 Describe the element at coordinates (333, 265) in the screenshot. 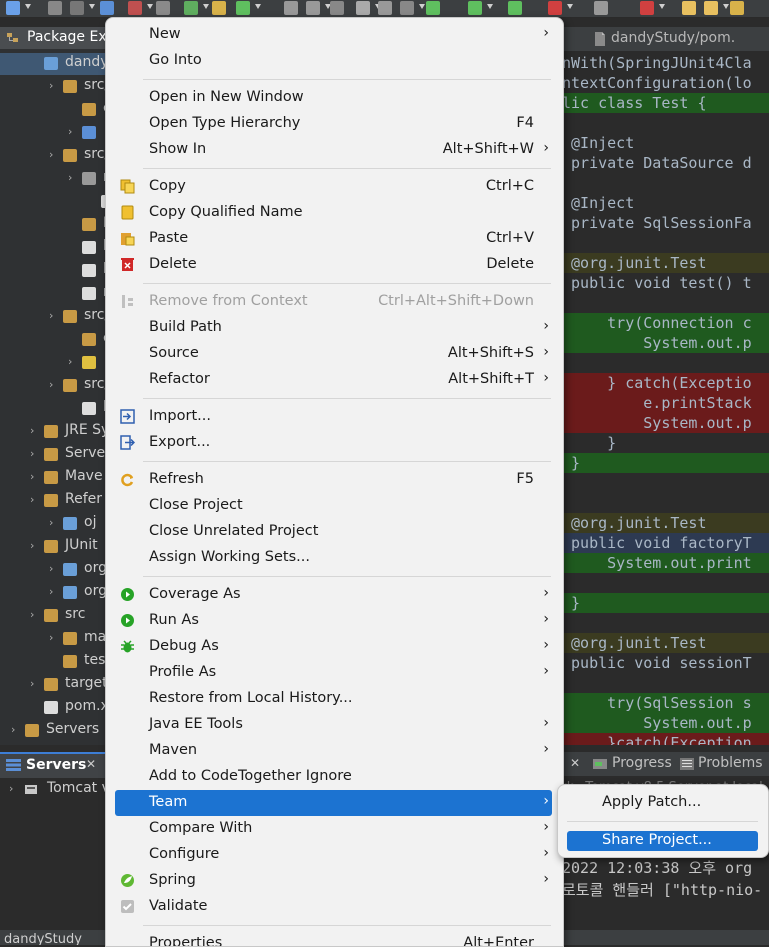

I see `menu-item-delete: Delete Delete` at that location.